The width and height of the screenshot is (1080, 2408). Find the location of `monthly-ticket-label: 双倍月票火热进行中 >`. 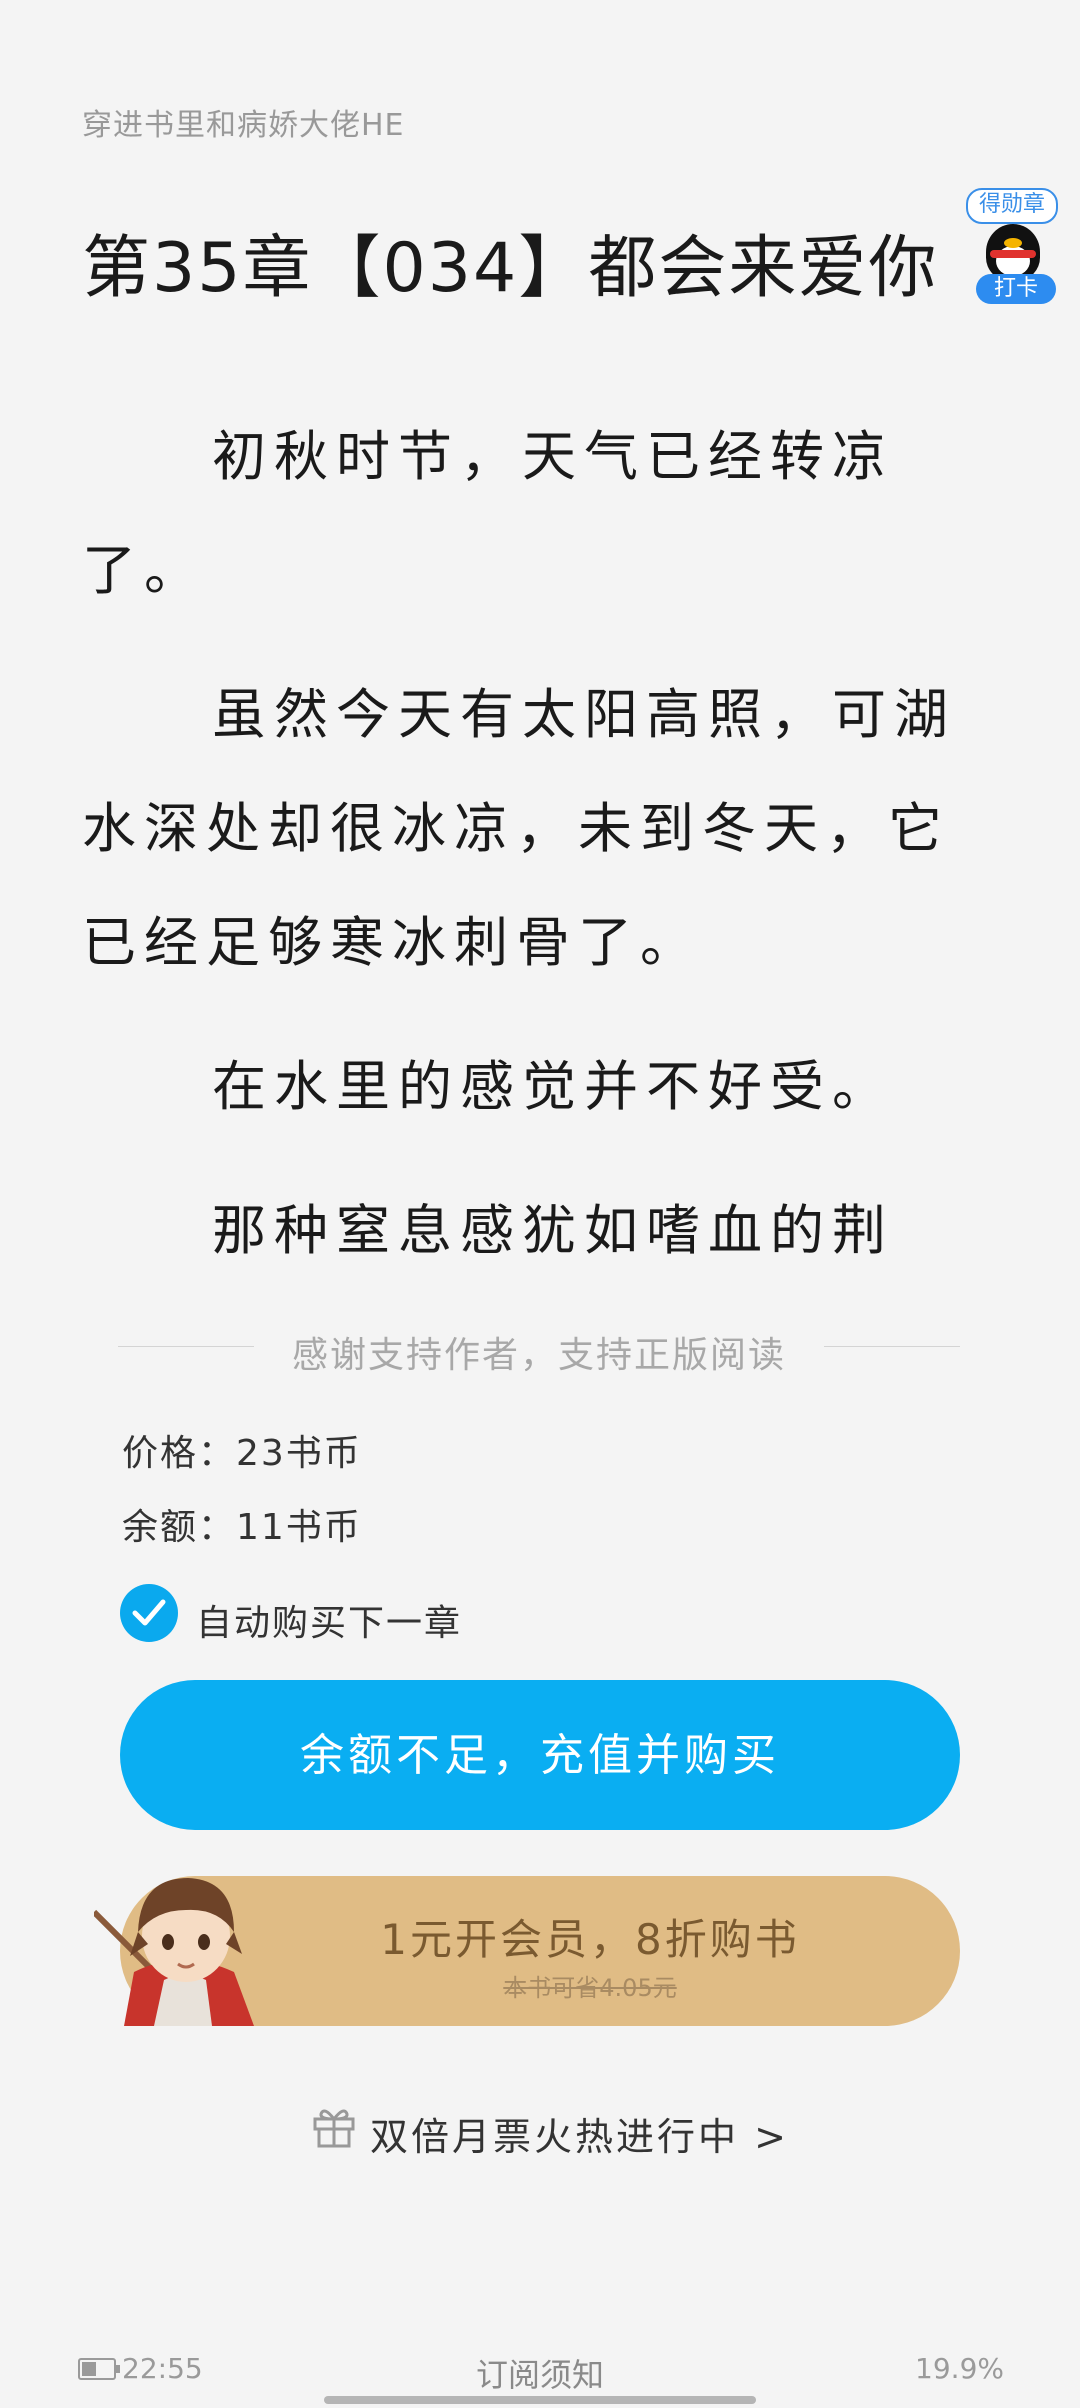

monthly-ticket-label: 双倍月票火热进行中 > is located at coordinates (579, 2137).